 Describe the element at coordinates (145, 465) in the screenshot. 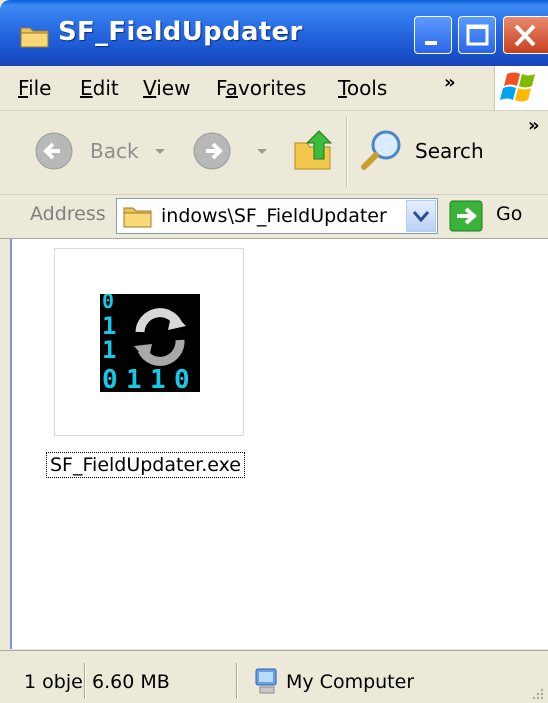

I see `file-name: SF_FieldUpdater.exe` at that location.